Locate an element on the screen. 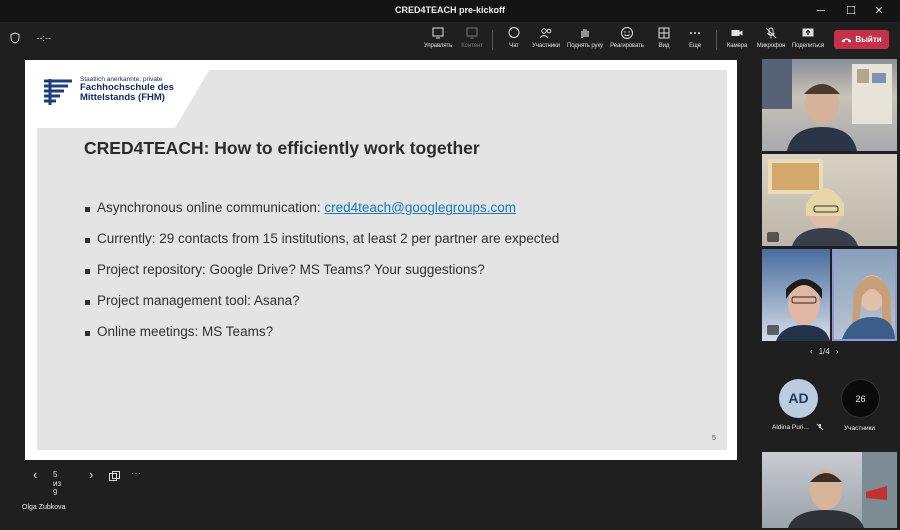 The height and width of the screenshot is (530, 900). window-title: CRED4TEACH pre-kickoff is located at coordinates (450, 10).